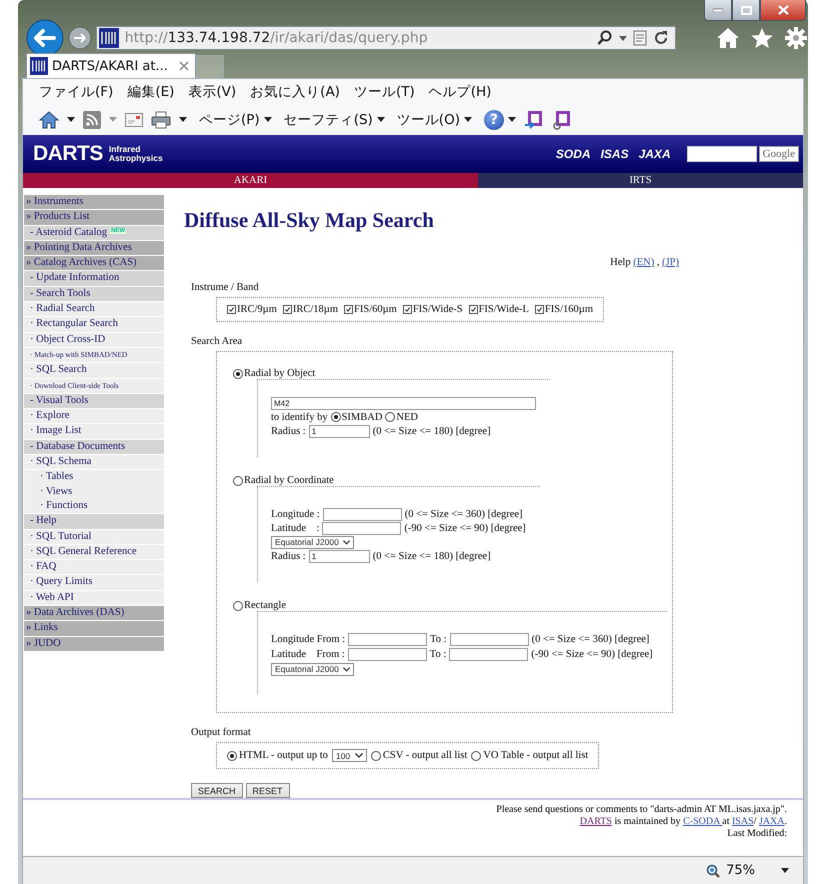  I want to click on footer-link: C-SODA, so click(702, 821).